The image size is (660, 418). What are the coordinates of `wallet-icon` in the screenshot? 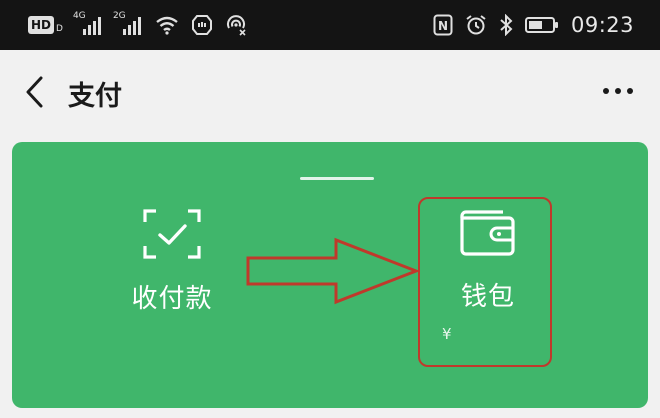 It's located at (487, 233).